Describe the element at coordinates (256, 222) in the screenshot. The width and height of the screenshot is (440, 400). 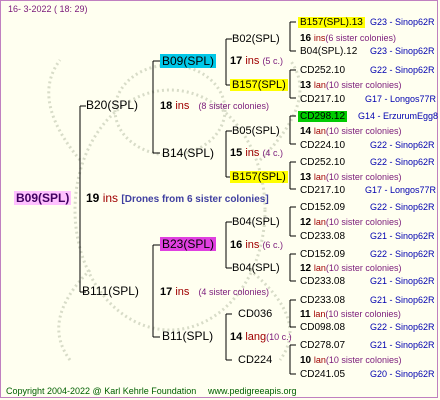
I see `node-b04a: B04(SPL)` at that location.